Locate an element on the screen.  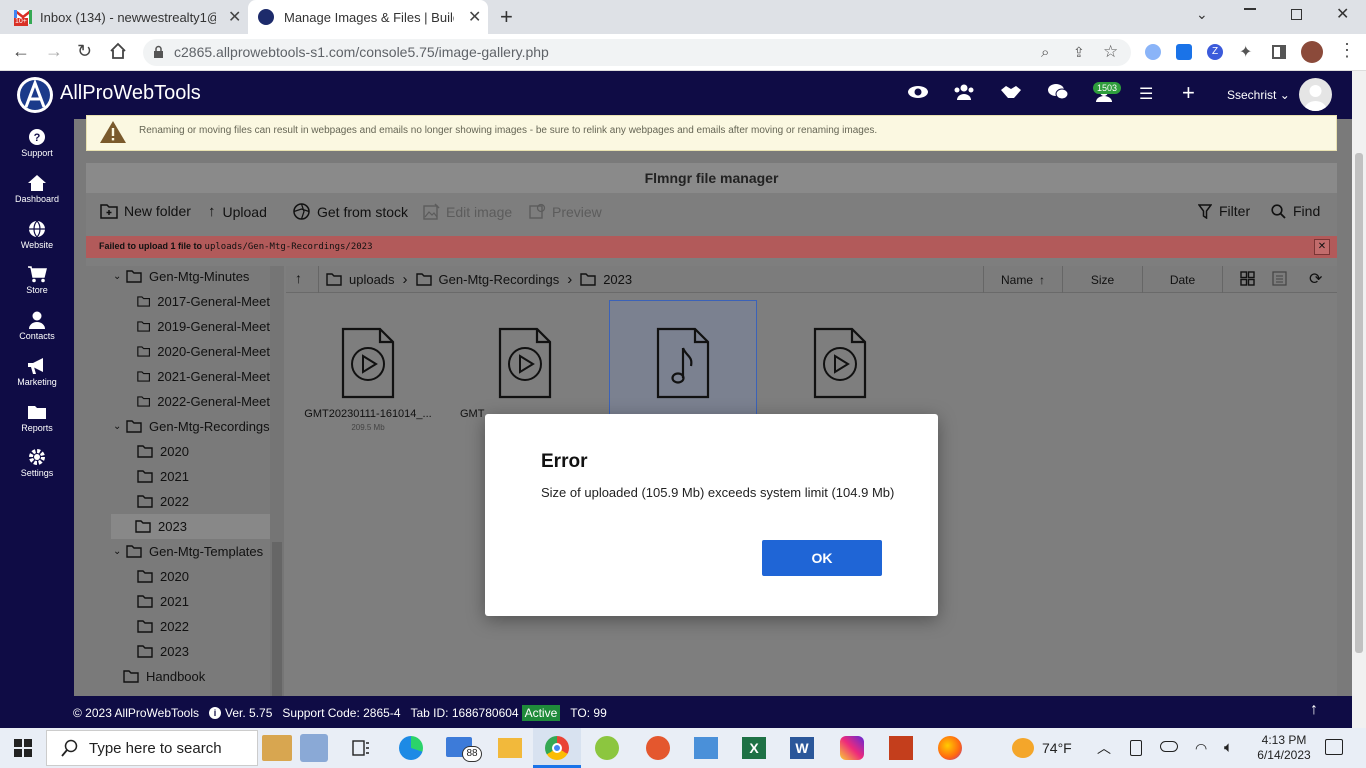
new-tab-plus-icon: + is located at coordinates (506, 17).